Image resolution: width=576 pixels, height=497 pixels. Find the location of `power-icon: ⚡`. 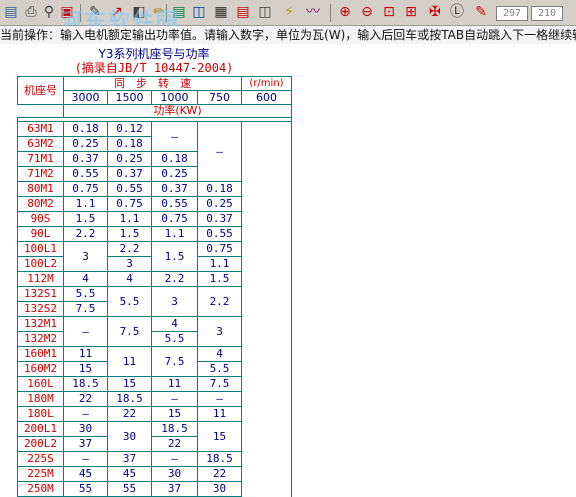

power-icon: ⚡ is located at coordinates (289, 12).